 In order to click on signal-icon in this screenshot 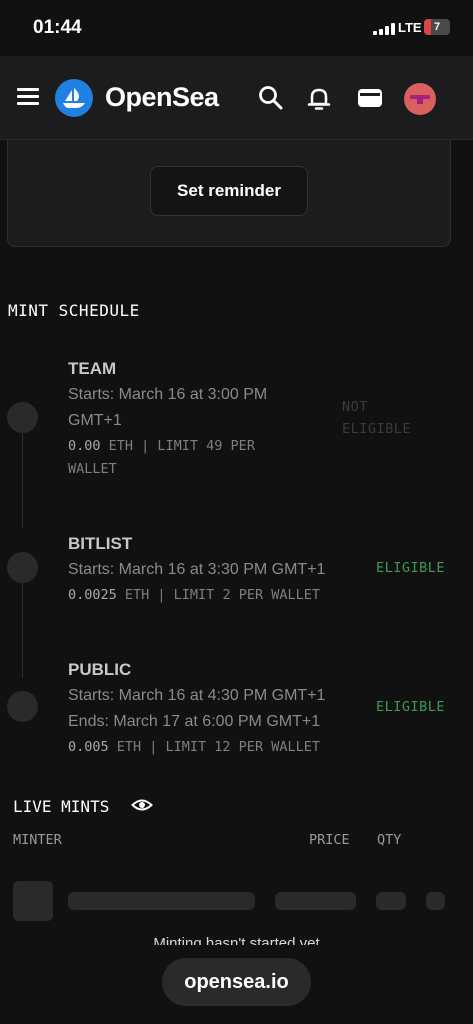, I will do `click(384, 29)`.